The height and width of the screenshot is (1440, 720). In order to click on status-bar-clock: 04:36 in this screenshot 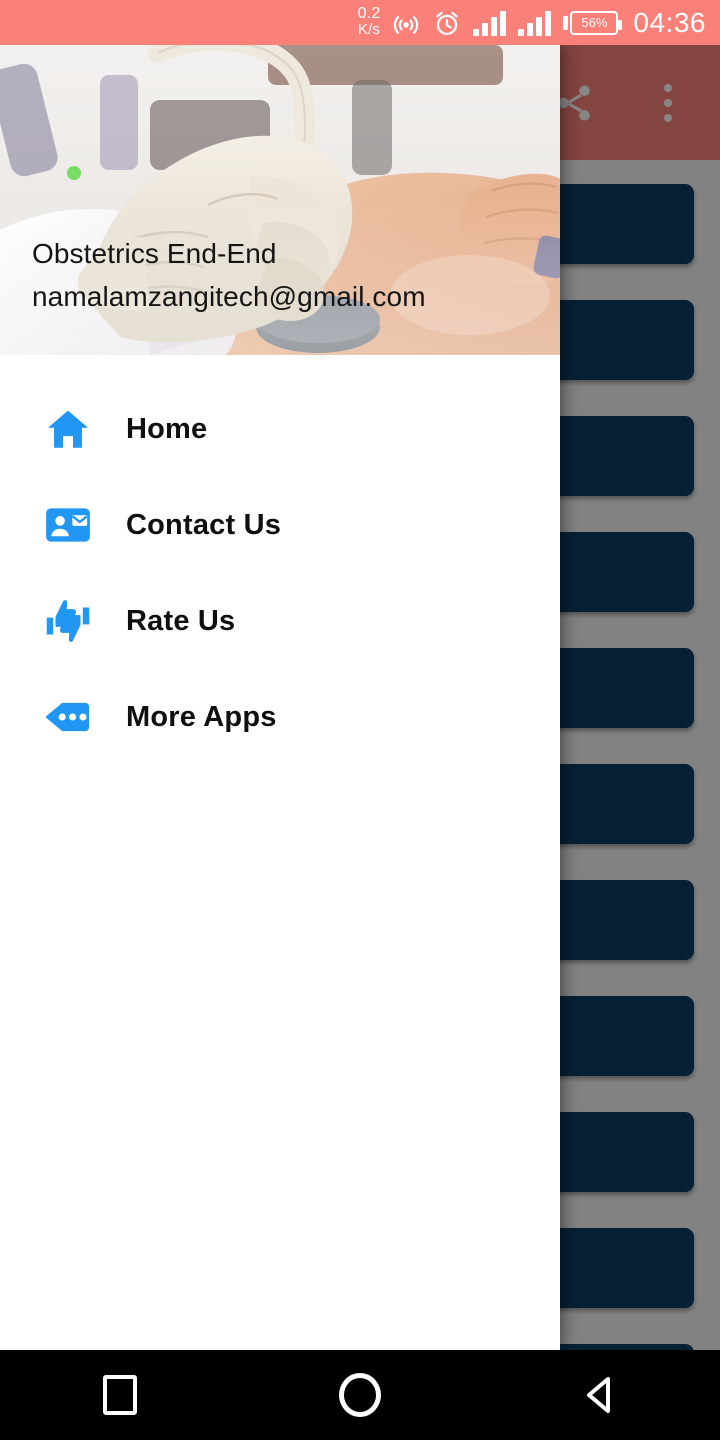, I will do `click(669, 22)`.